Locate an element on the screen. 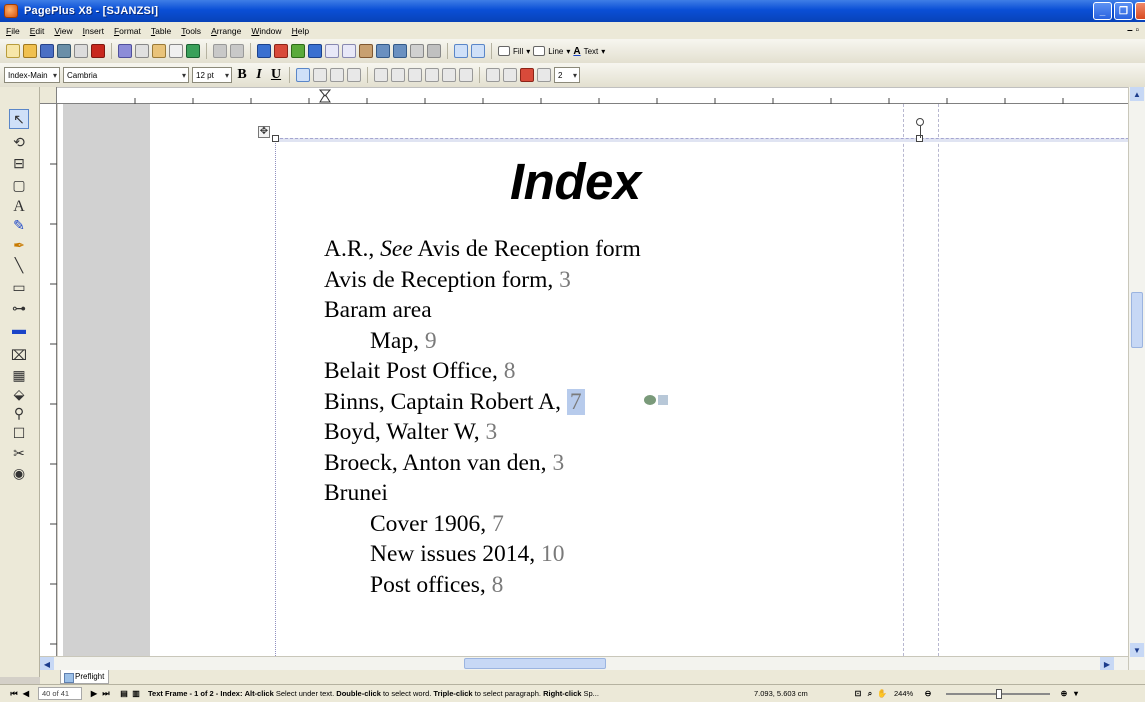 This screenshot has height=702, width=1145. hyperlink-icon is located at coordinates (434, 51).